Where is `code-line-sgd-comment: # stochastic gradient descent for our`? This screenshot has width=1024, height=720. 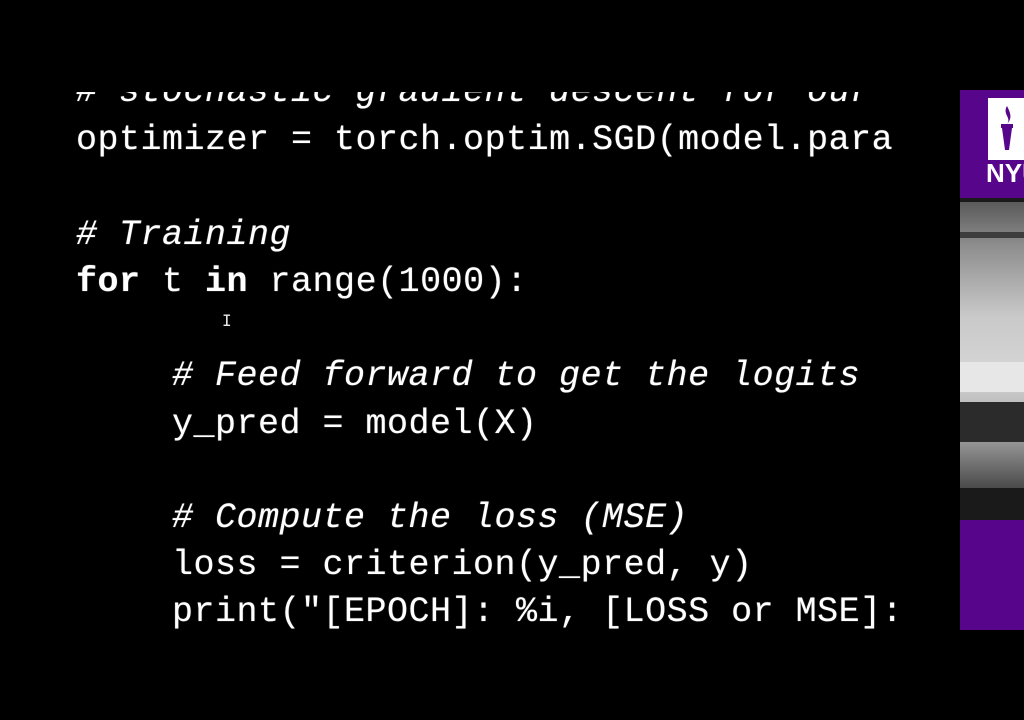 code-line-sgd-comment: # stochastic gradient descent for our is located at coordinates (474, 92).